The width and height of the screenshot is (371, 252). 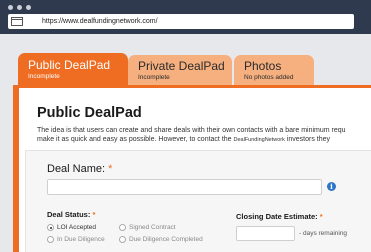 What do you see at coordinates (50, 227) in the screenshot?
I see `status-radio-loi-accepted` at bounding box center [50, 227].